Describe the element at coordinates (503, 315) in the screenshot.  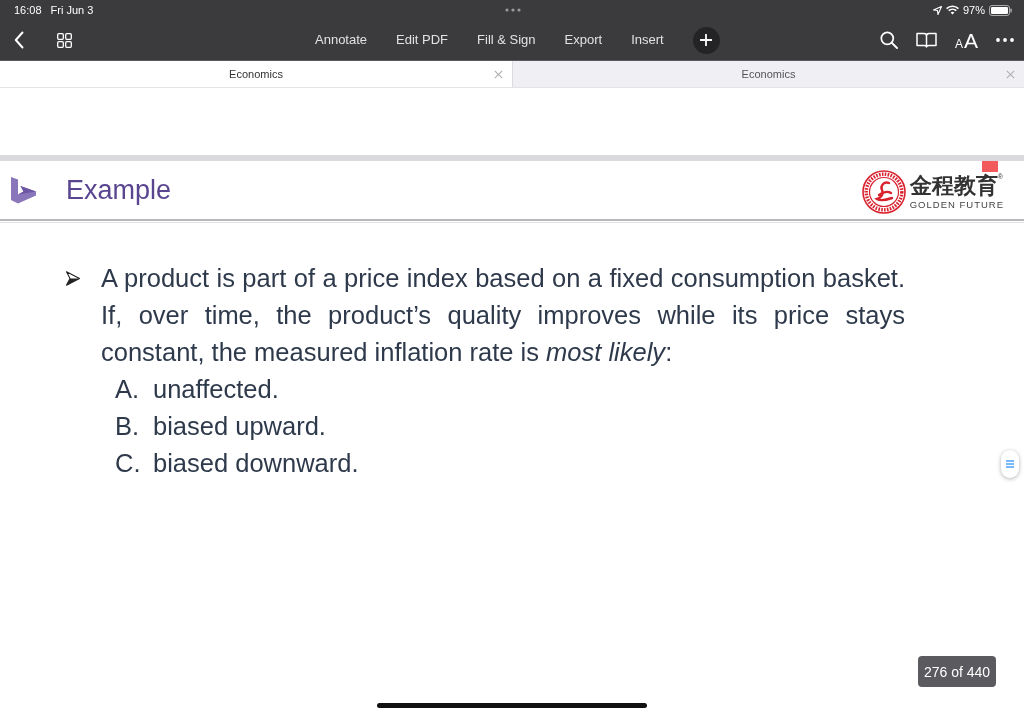
I see `question-text: A product is part of a price index based on a fixed consumption basket. If, over time, the product’s quality improves while its price stays constant, the measured inflation rate is most likely:` at that location.